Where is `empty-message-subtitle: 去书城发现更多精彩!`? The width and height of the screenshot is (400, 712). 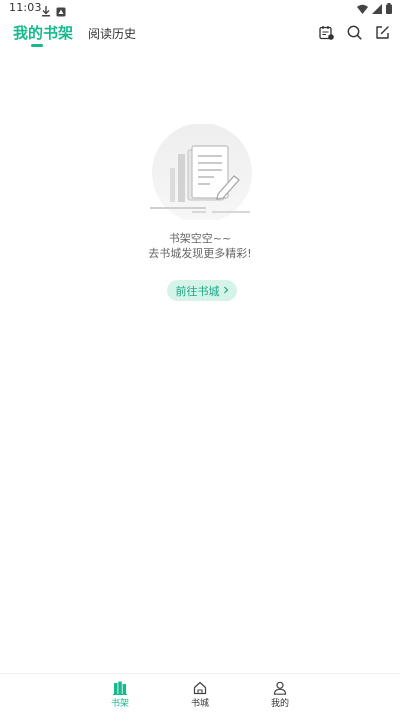 empty-message-subtitle: 去书城发现更多精彩! is located at coordinates (200, 253).